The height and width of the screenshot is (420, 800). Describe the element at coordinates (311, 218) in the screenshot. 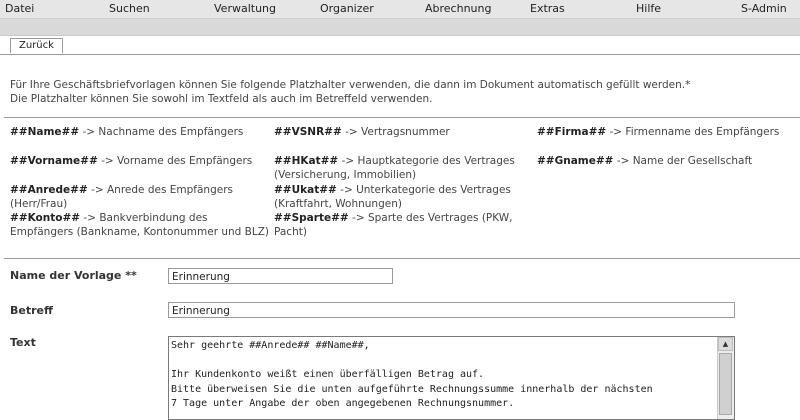

I see `placeholder-key: ##Sparte##` at that location.